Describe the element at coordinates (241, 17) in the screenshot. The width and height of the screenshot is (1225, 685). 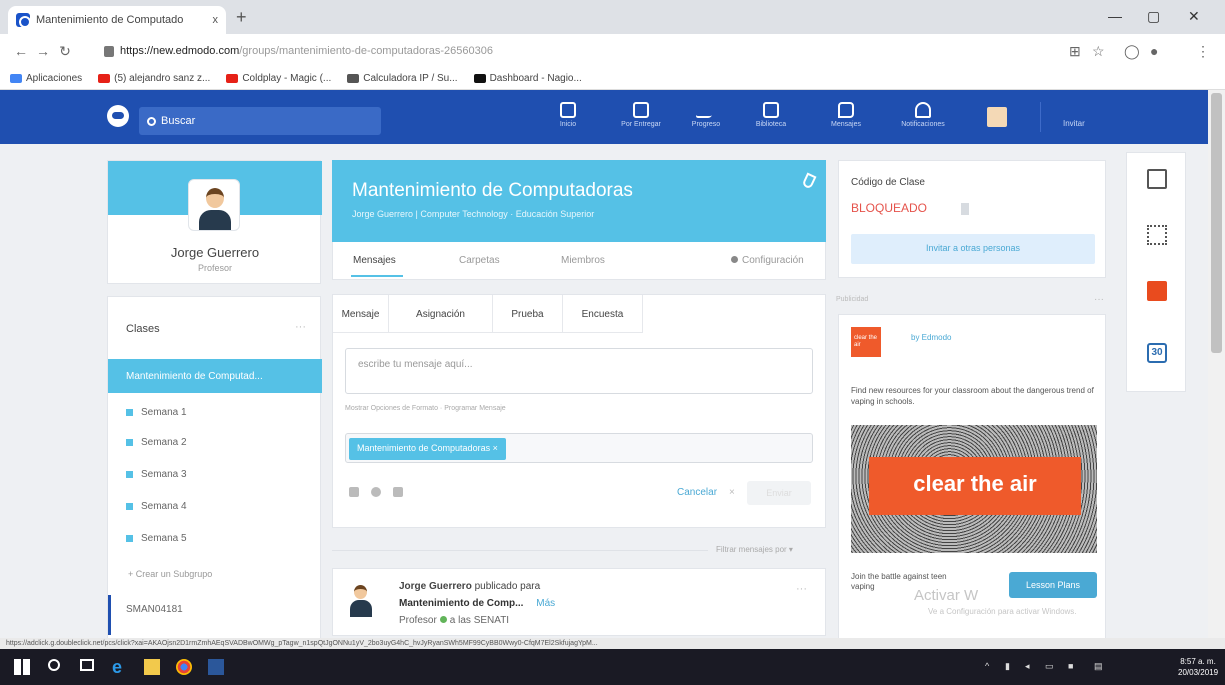
I see `new-tab-button: +` at that location.